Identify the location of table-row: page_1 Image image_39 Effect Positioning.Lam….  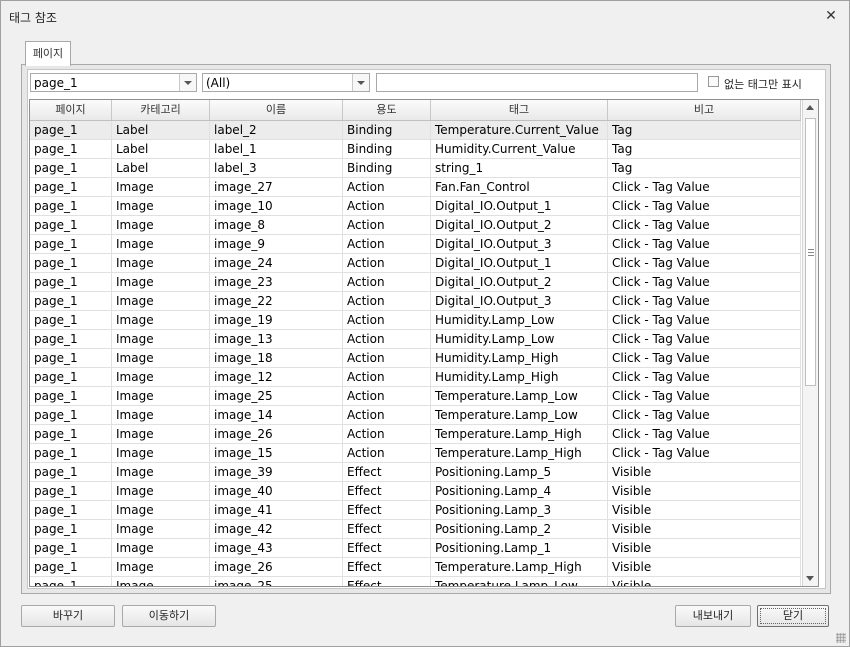
(415, 472).